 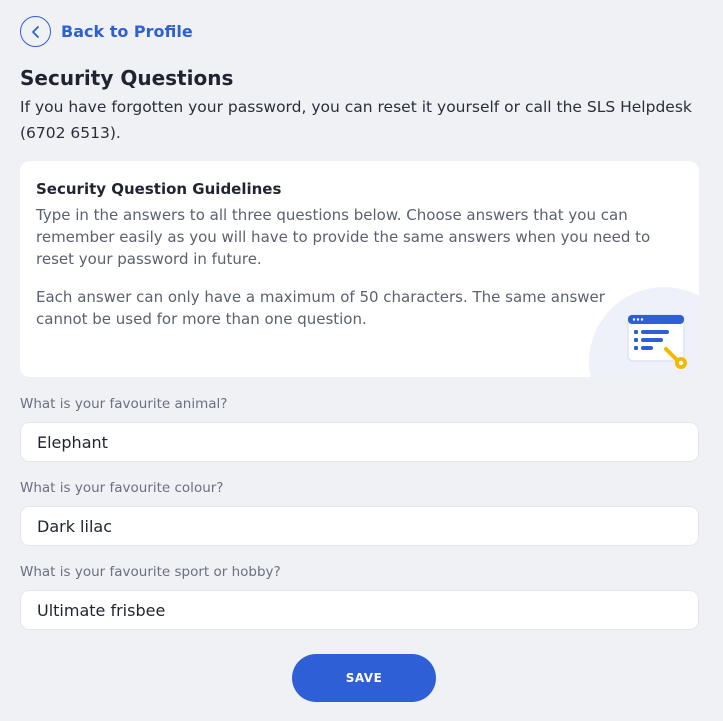 I want to click on guidelines-title: Security Question Guidelines, so click(x=159, y=189).